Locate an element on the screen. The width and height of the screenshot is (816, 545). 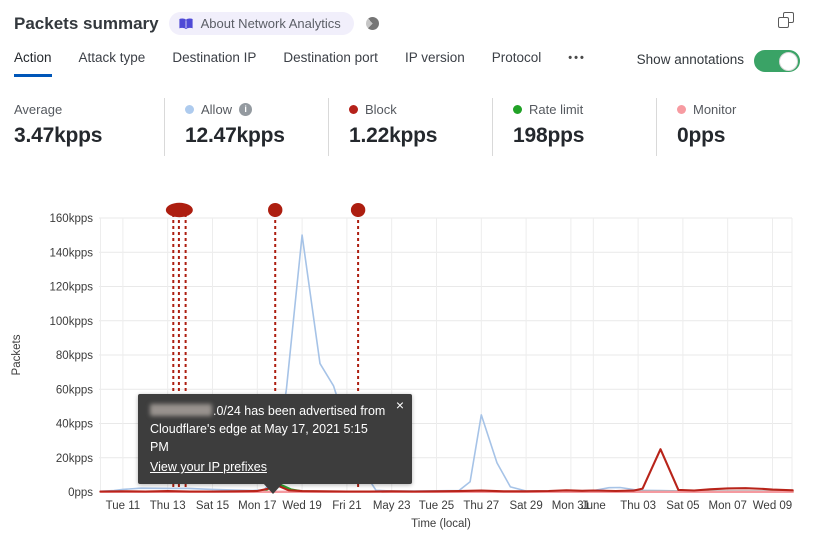
page-title: Packets summary is located at coordinates (86, 23).